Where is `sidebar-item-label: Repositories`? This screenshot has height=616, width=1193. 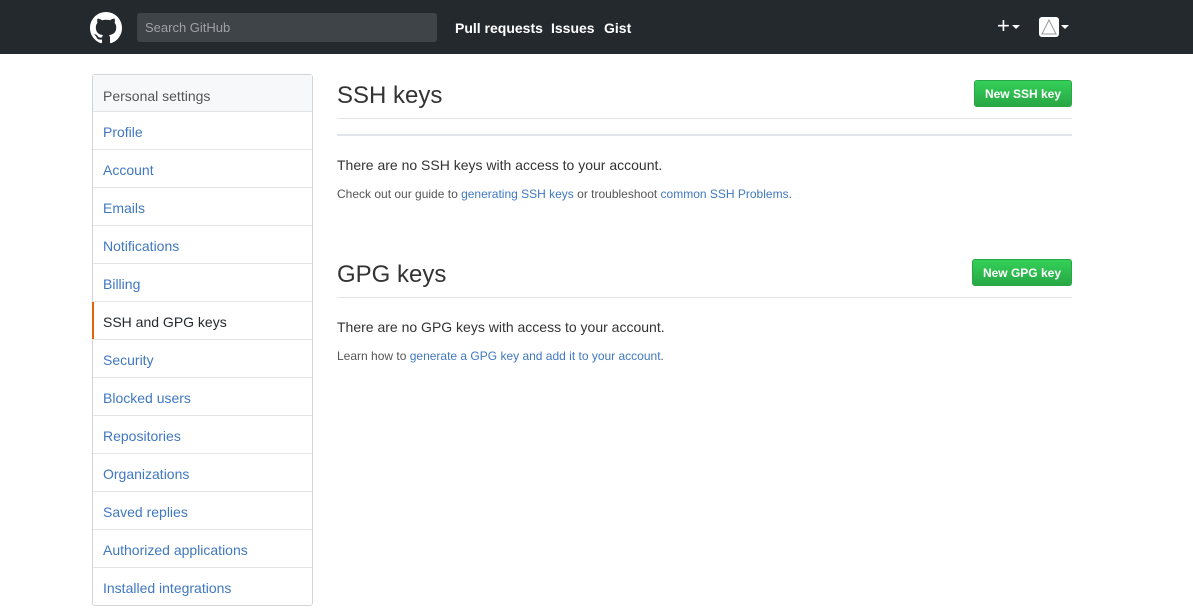
sidebar-item-label: Repositories is located at coordinates (142, 436).